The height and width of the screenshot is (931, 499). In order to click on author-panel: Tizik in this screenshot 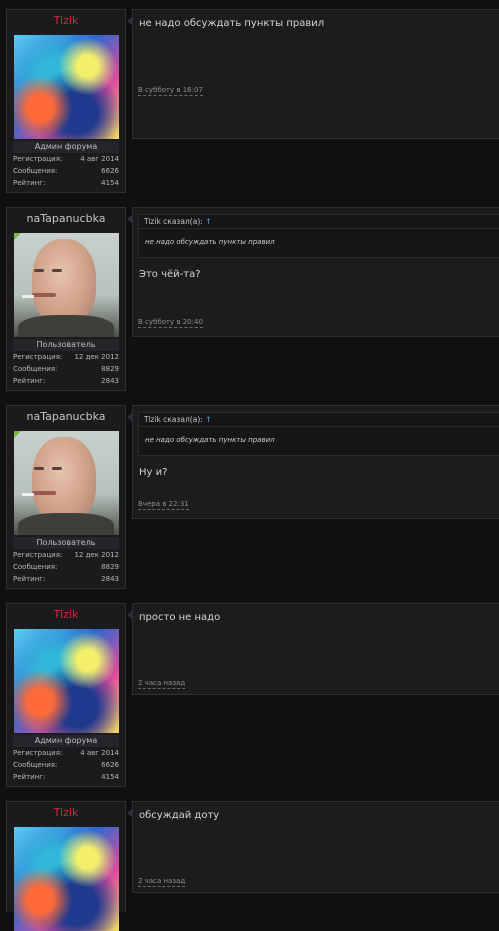, I will do `click(66, 866)`.